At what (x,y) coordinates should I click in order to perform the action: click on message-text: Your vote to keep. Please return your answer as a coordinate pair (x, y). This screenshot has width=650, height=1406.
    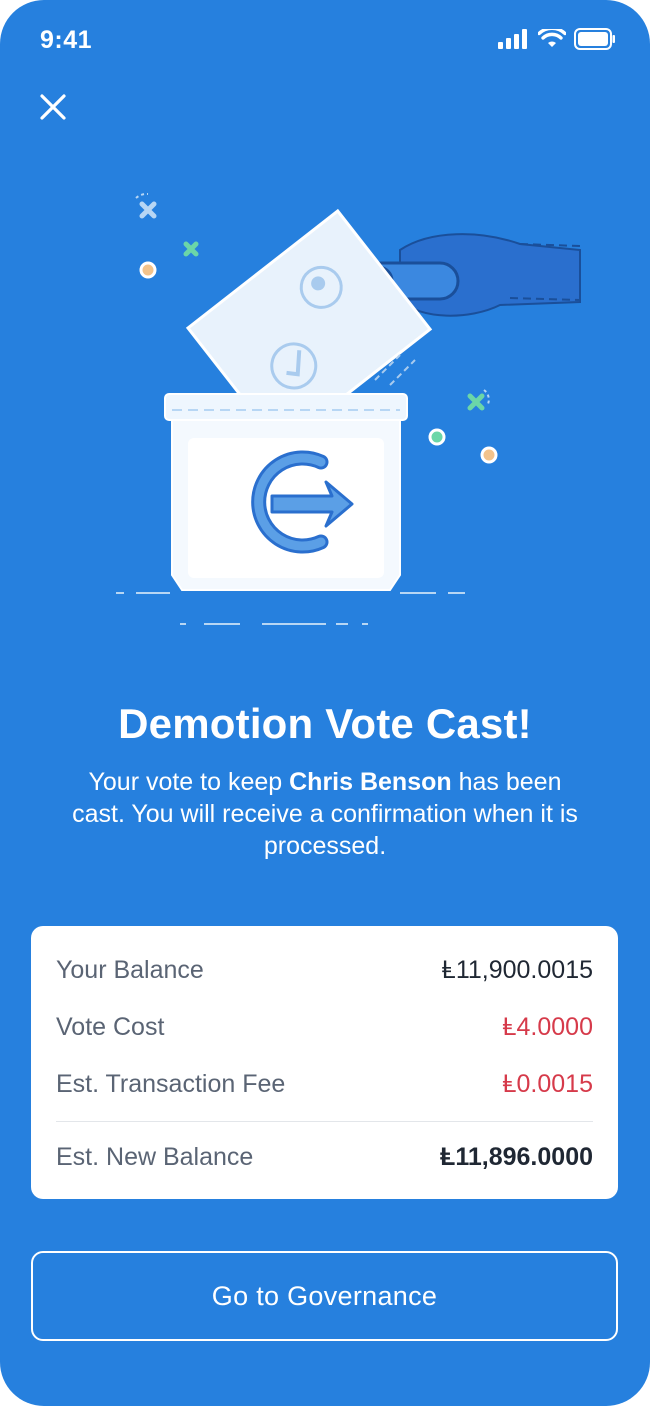
    Looking at the image, I should click on (189, 782).